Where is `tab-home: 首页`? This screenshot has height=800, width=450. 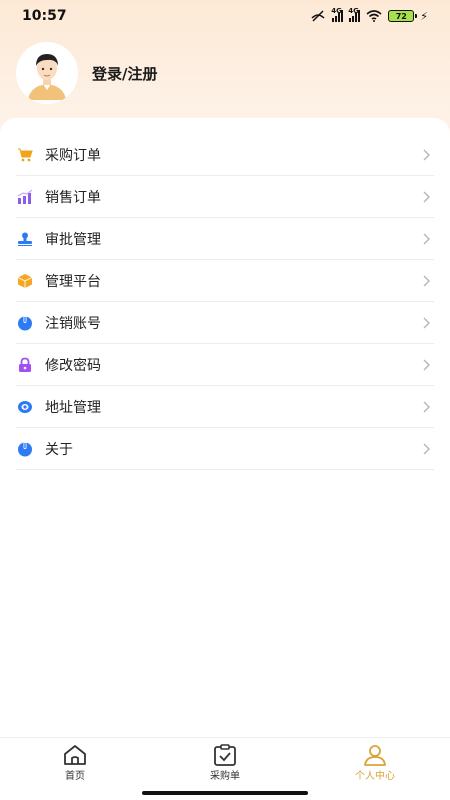 tab-home: 首页 is located at coordinates (75, 763).